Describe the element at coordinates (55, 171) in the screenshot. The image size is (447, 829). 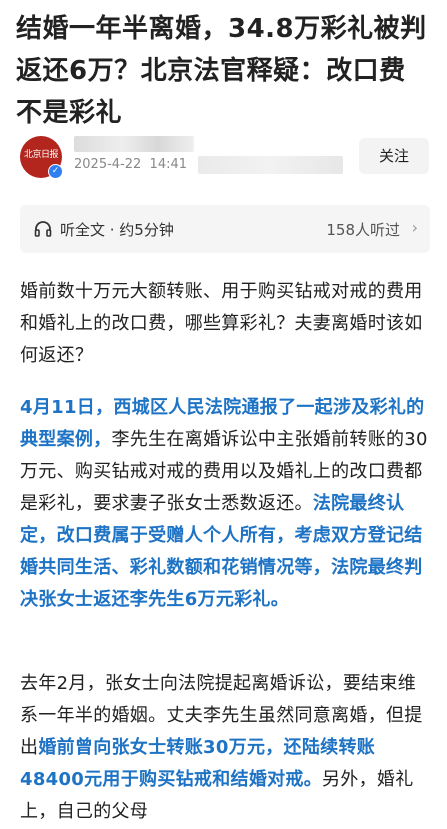
I see `verified-badge-icon: ✓` at that location.